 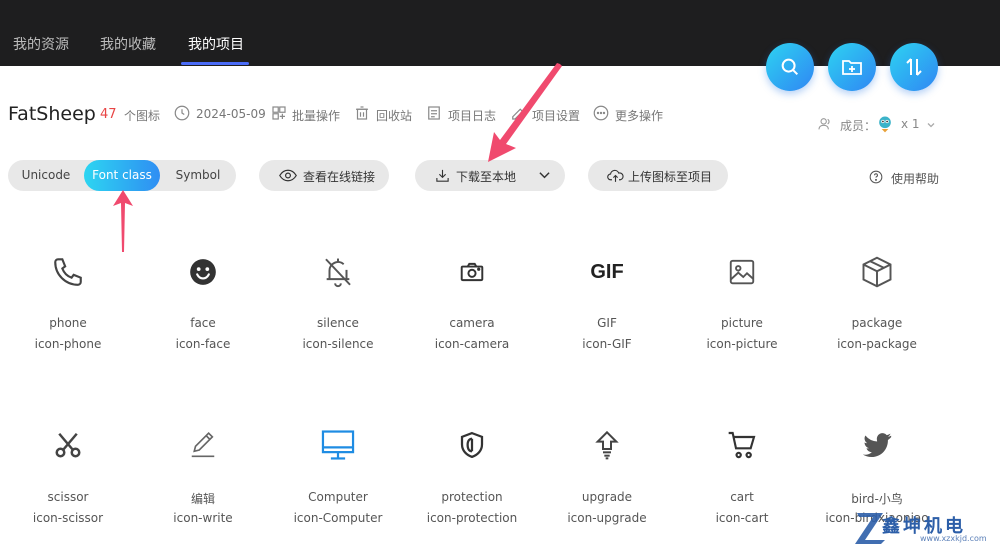 What do you see at coordinates (142, 116) in the screenshot?
I see `icon-count-unit: 个图标` at bounding box center [142, 116].